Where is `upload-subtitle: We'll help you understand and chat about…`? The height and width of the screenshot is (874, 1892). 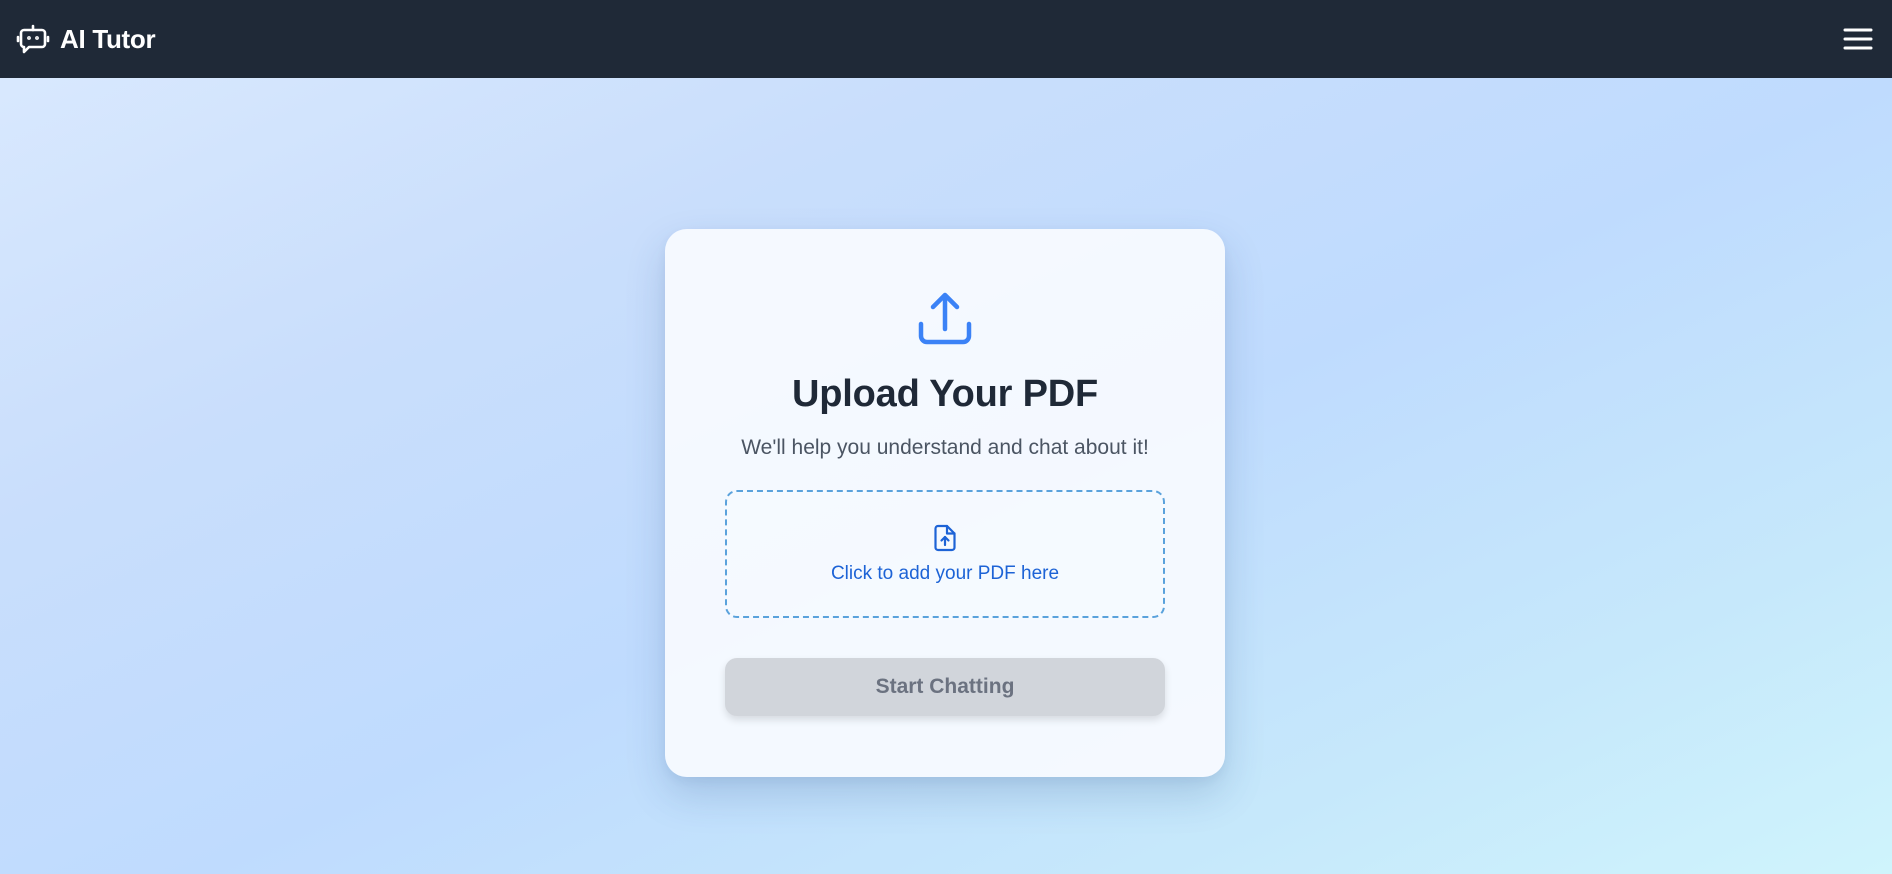
upload-subtitle: We'll help you understand and chat about… is located at coordinates (945, 447).